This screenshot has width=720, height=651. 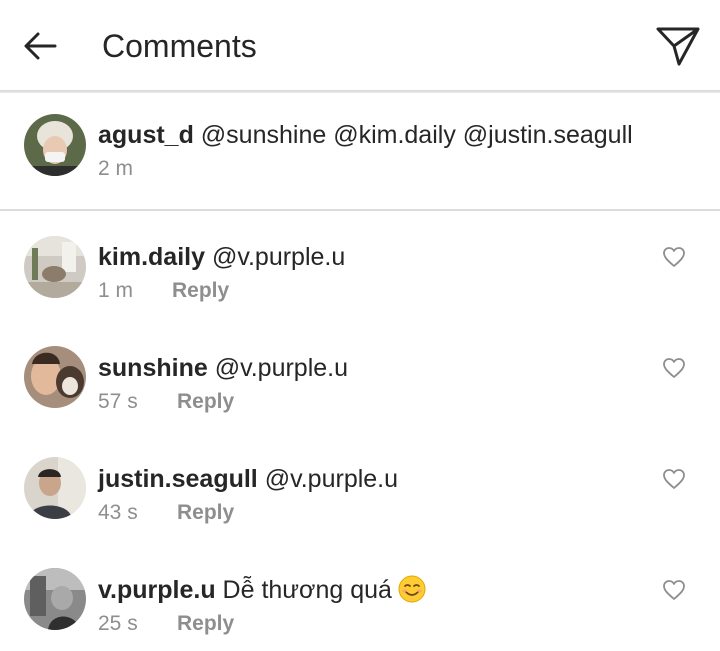 I want to click on comment-username: kim.daily, so click(x=151, y=257).